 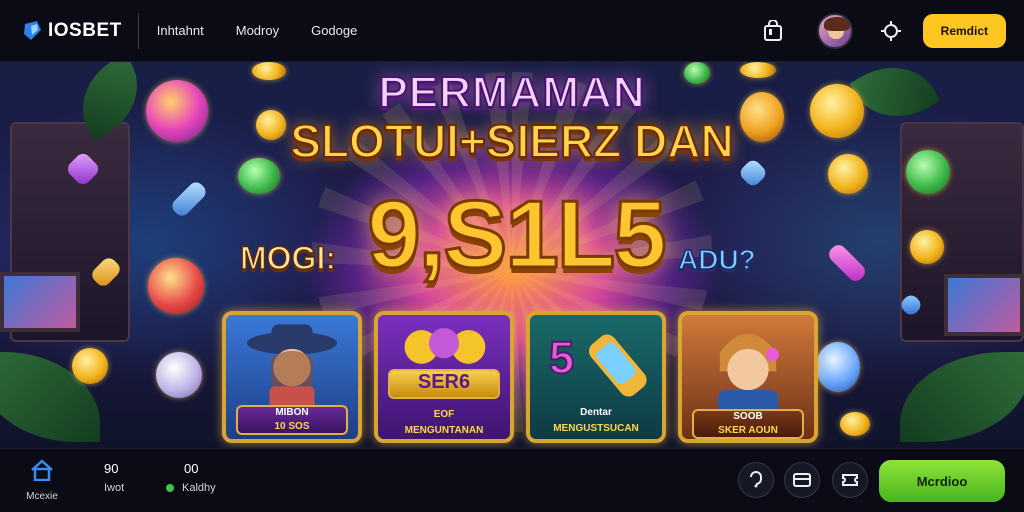 I want to click on game-card: SOOB SKER AOUN, so click(x=748, y=377).